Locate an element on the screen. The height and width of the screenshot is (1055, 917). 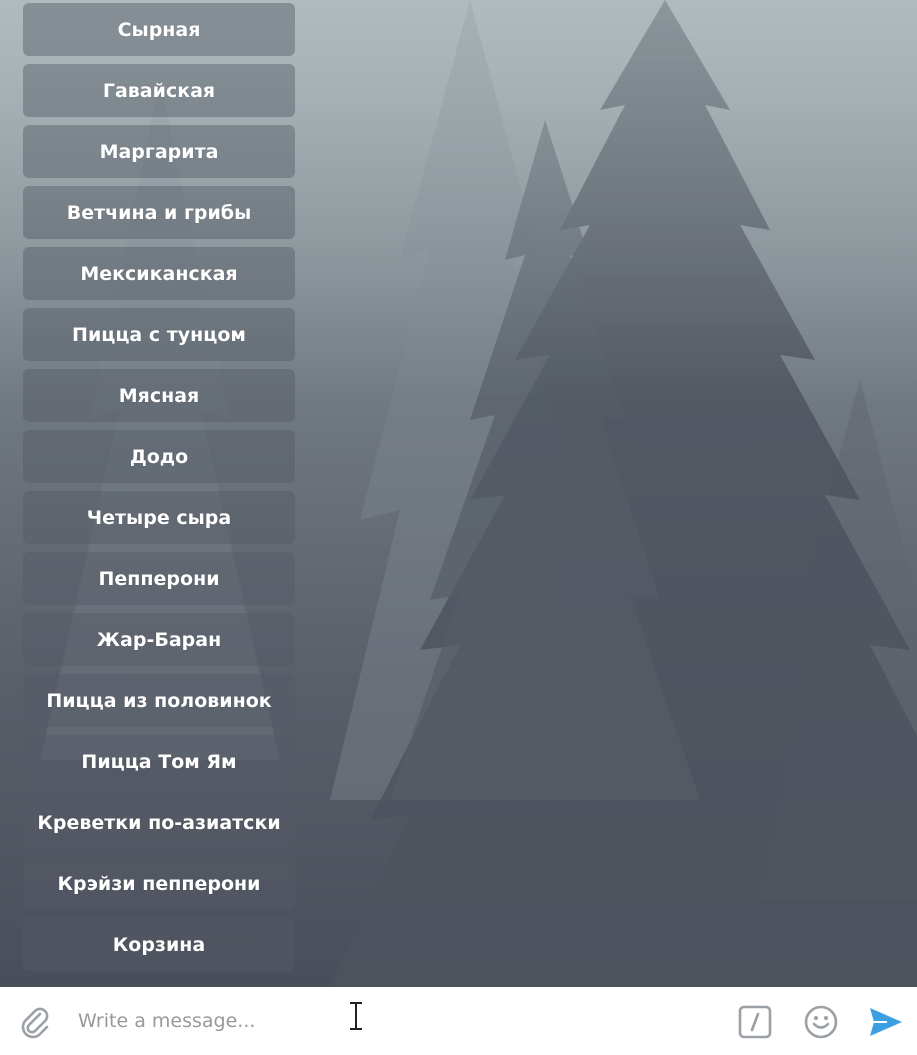
keyboard-button-tom-yum: Пицца Том Ям is located at coordinates (159, 761).